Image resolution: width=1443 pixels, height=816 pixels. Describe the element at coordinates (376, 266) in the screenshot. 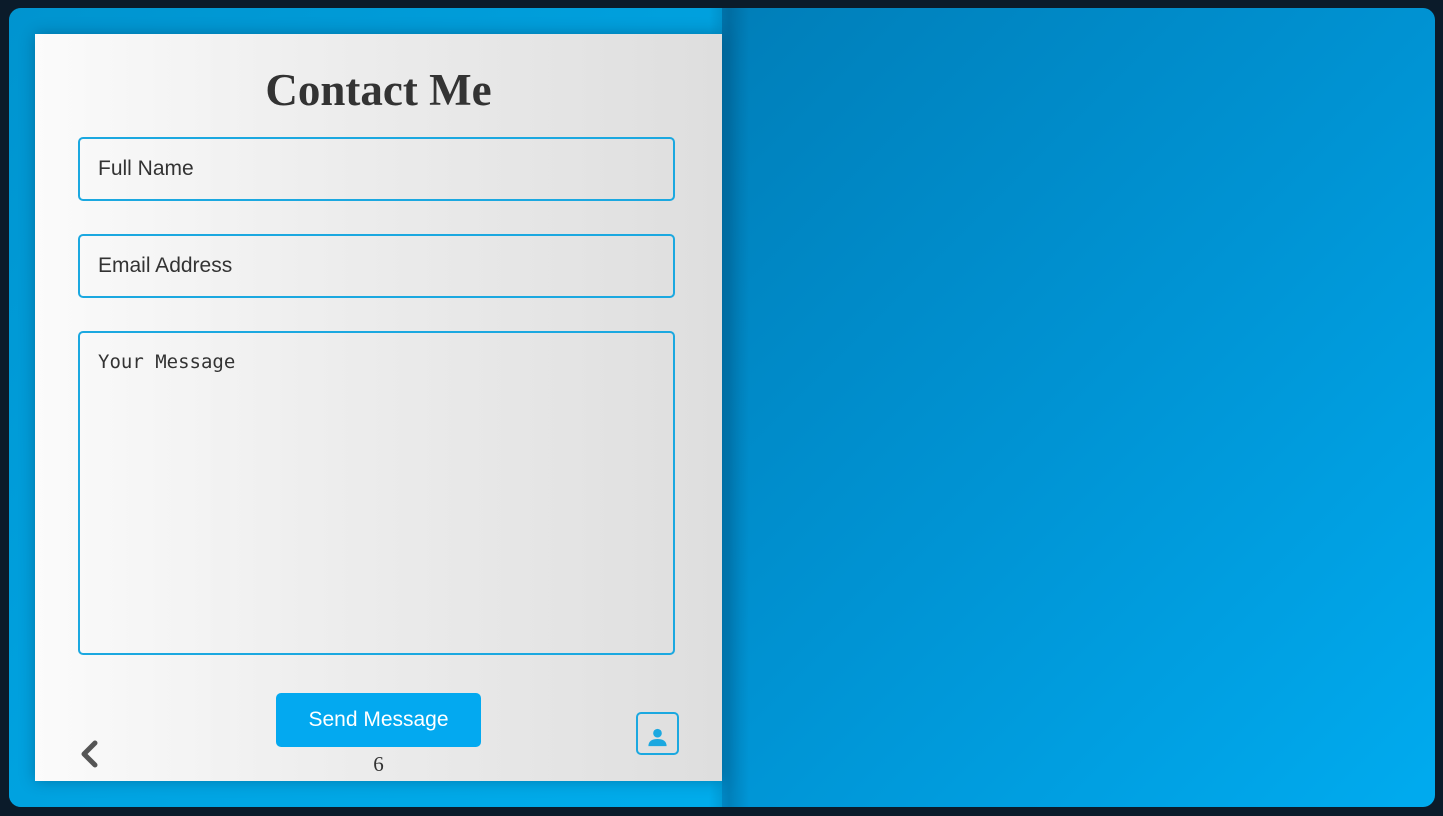

I see `email-address-input` at that location.